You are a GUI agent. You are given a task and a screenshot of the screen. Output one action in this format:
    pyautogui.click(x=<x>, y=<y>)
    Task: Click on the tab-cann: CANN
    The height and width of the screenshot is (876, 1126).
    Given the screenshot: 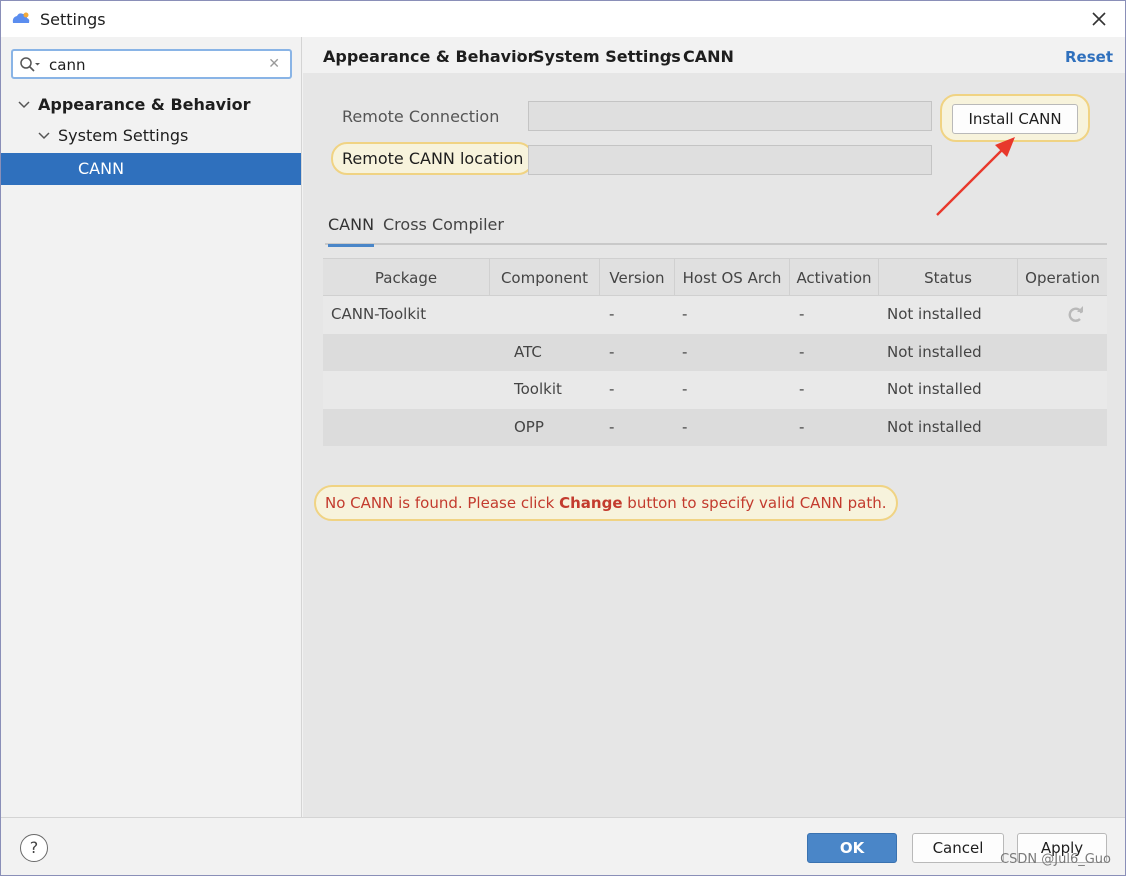 What is the action you would take?
    pyautogui.click(x=351, y=231)
    